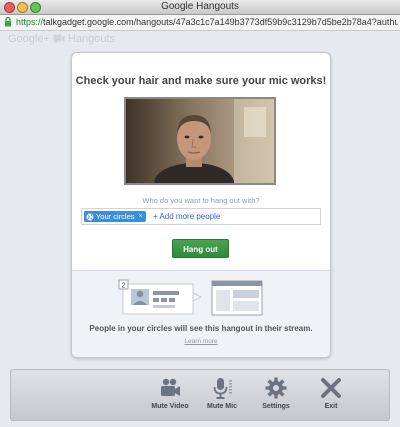 This screenshot has height=427, width=400. What do you see at coordinates (90, 216) in the screenshot?
I see `globe-icon` at bounding box center [90, 216].